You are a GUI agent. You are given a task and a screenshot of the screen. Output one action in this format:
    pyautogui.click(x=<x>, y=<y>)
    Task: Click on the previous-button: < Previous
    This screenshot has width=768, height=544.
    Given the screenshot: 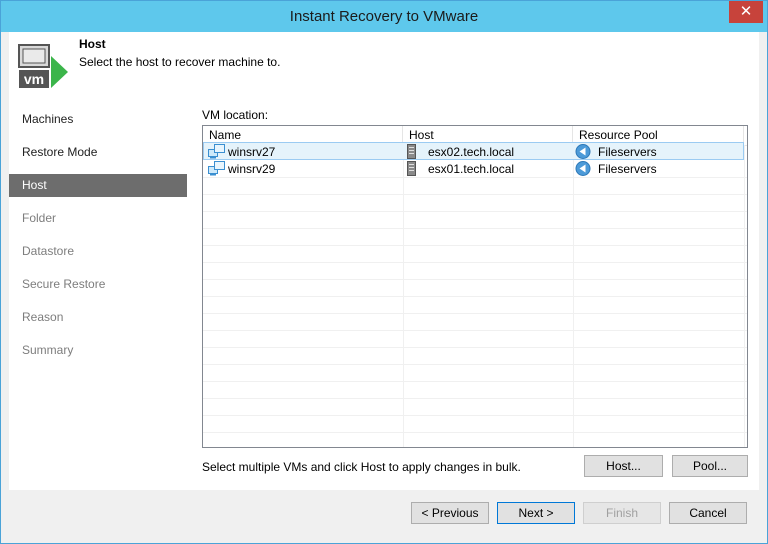 What is the action you would take?
    pyautogui.click(x=450, y=513)
    